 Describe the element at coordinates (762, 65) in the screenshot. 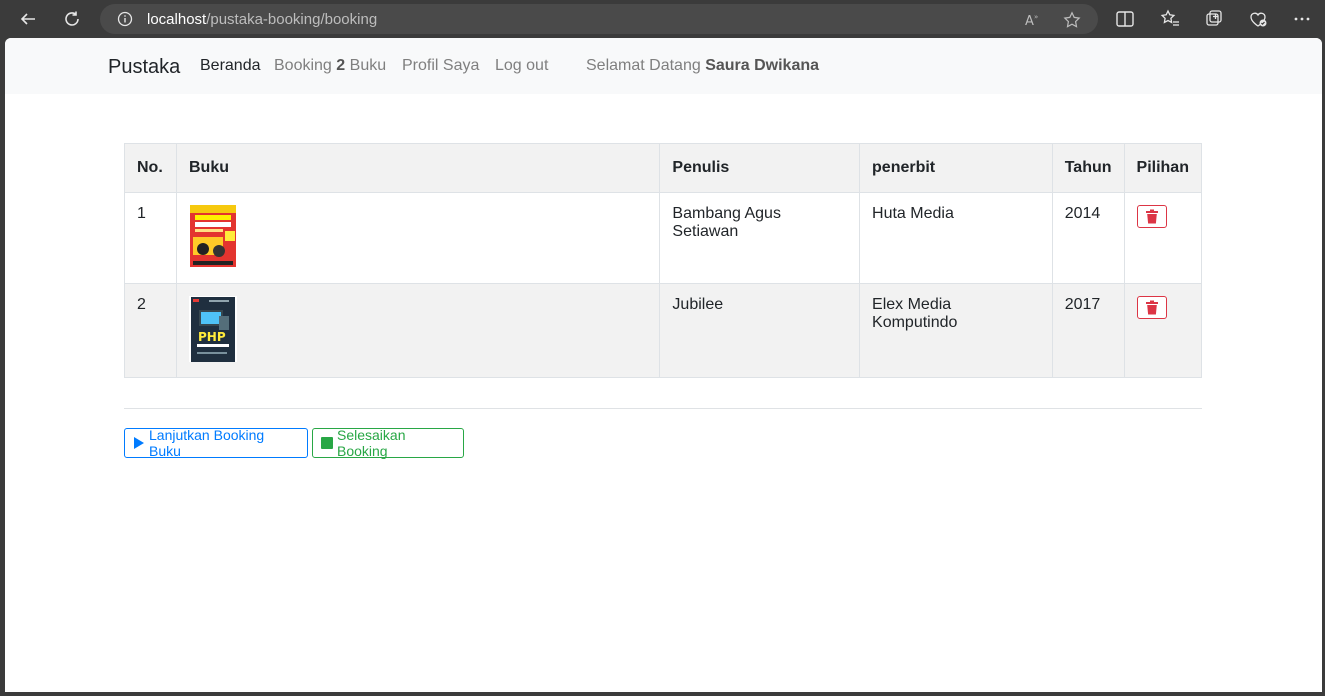

I see `user-name: Saura Dwikana` at that location.